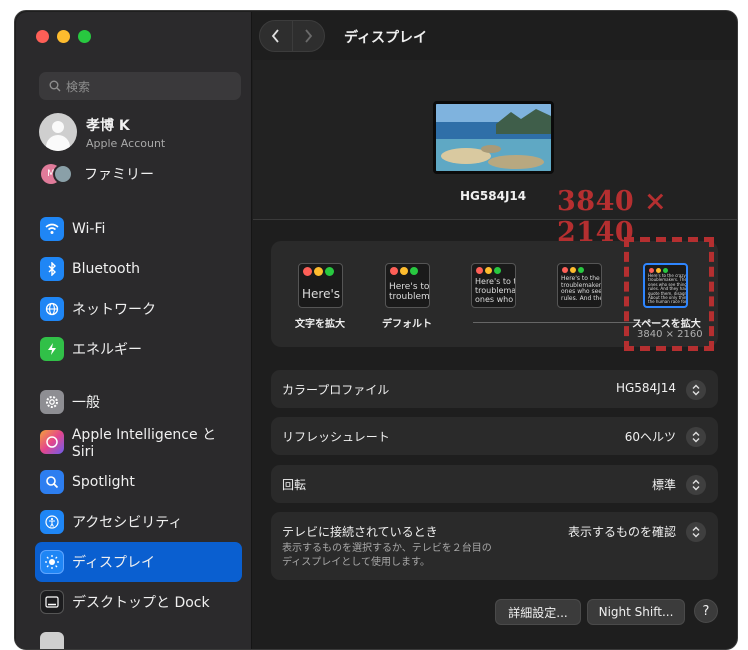 The width and height of the screenshot is (748, 650). What do you see at coordinates (52, 522) in the screenshot?
I see `accessibility-icon` at bounding box center [52, 522].